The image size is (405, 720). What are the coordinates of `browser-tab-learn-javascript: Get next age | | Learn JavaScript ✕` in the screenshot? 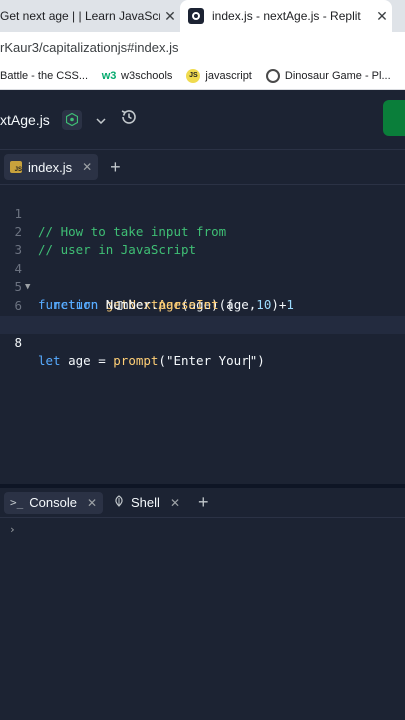 It's located at (90, 16).